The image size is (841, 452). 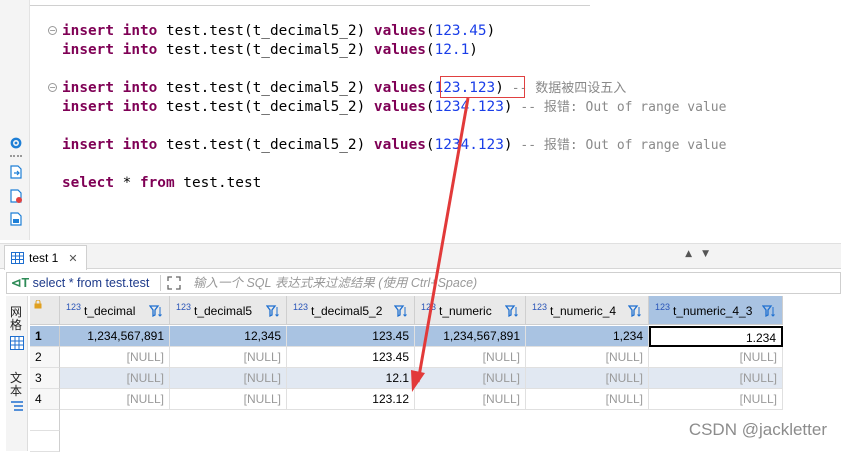 What do you see at coordinates (460, 31) in the screenshot?
I see `number-token: 123.45` at bounding box center [460, 31].